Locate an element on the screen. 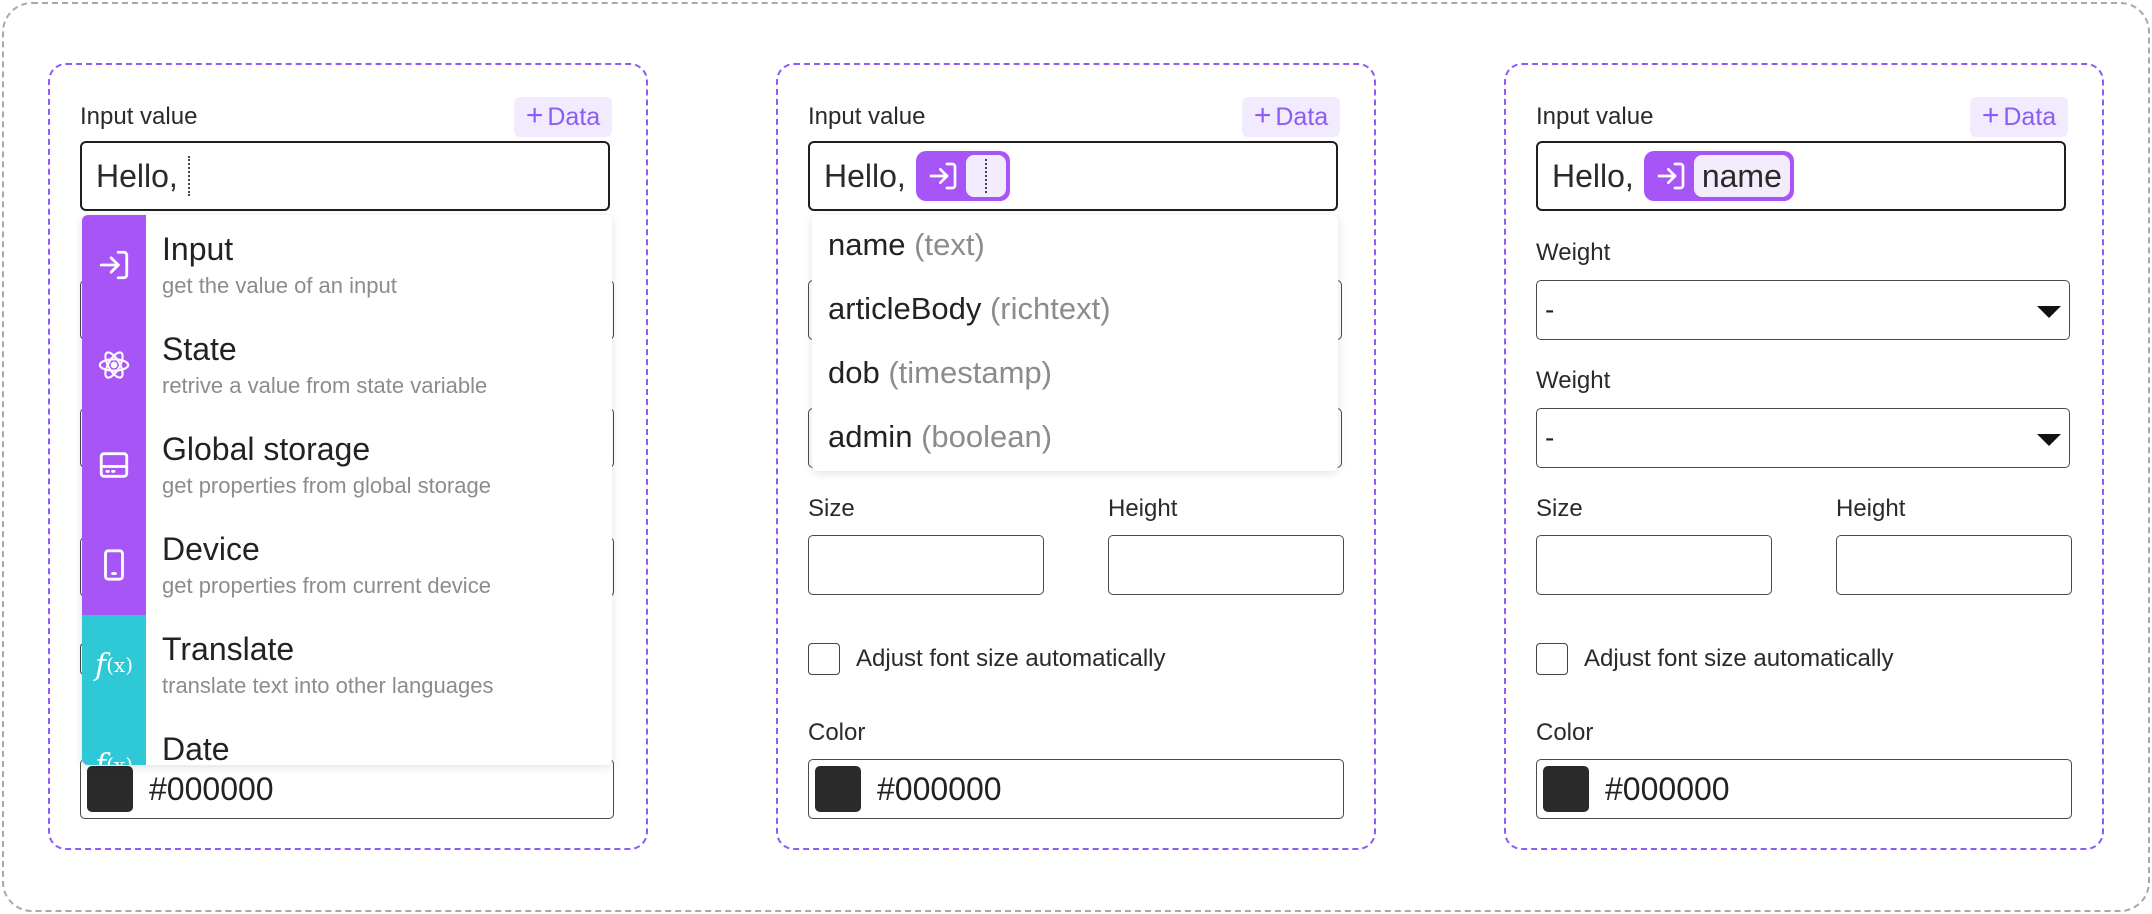 This screenshot has height=914, width=2152. field-option-name: admin is located at coordinates (870, 436).